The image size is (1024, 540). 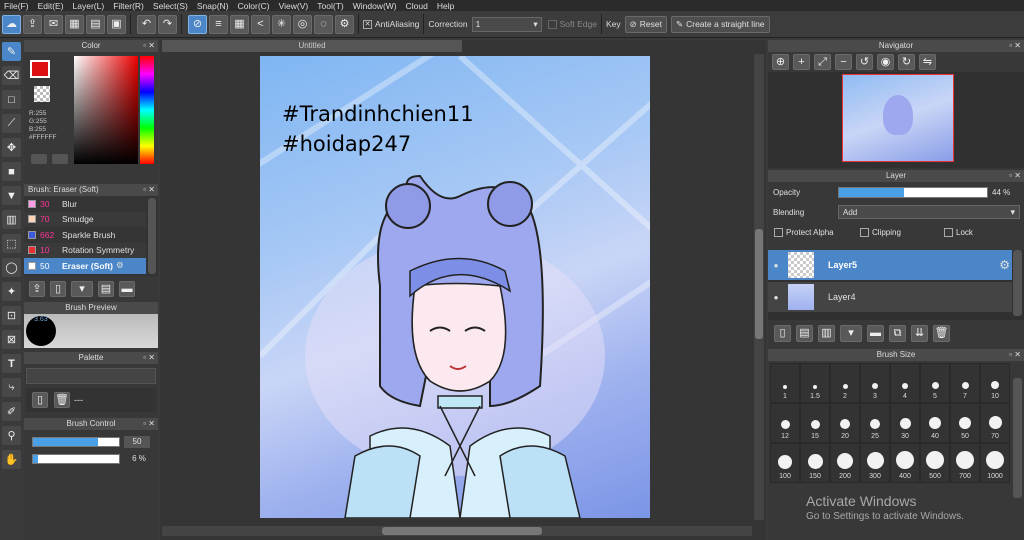 What do you see at coordinates (785, 463) in the screenshot?
I see `brush-size-cell: 100` at bounding box center [785, 463].